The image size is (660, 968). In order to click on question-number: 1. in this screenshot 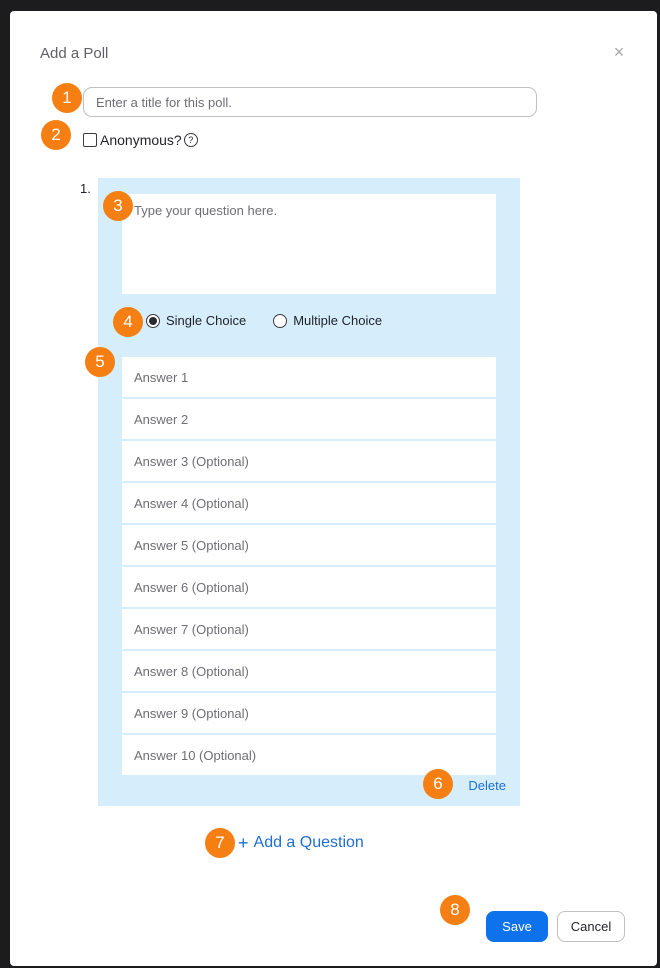, I will do `click(85, 188)`.